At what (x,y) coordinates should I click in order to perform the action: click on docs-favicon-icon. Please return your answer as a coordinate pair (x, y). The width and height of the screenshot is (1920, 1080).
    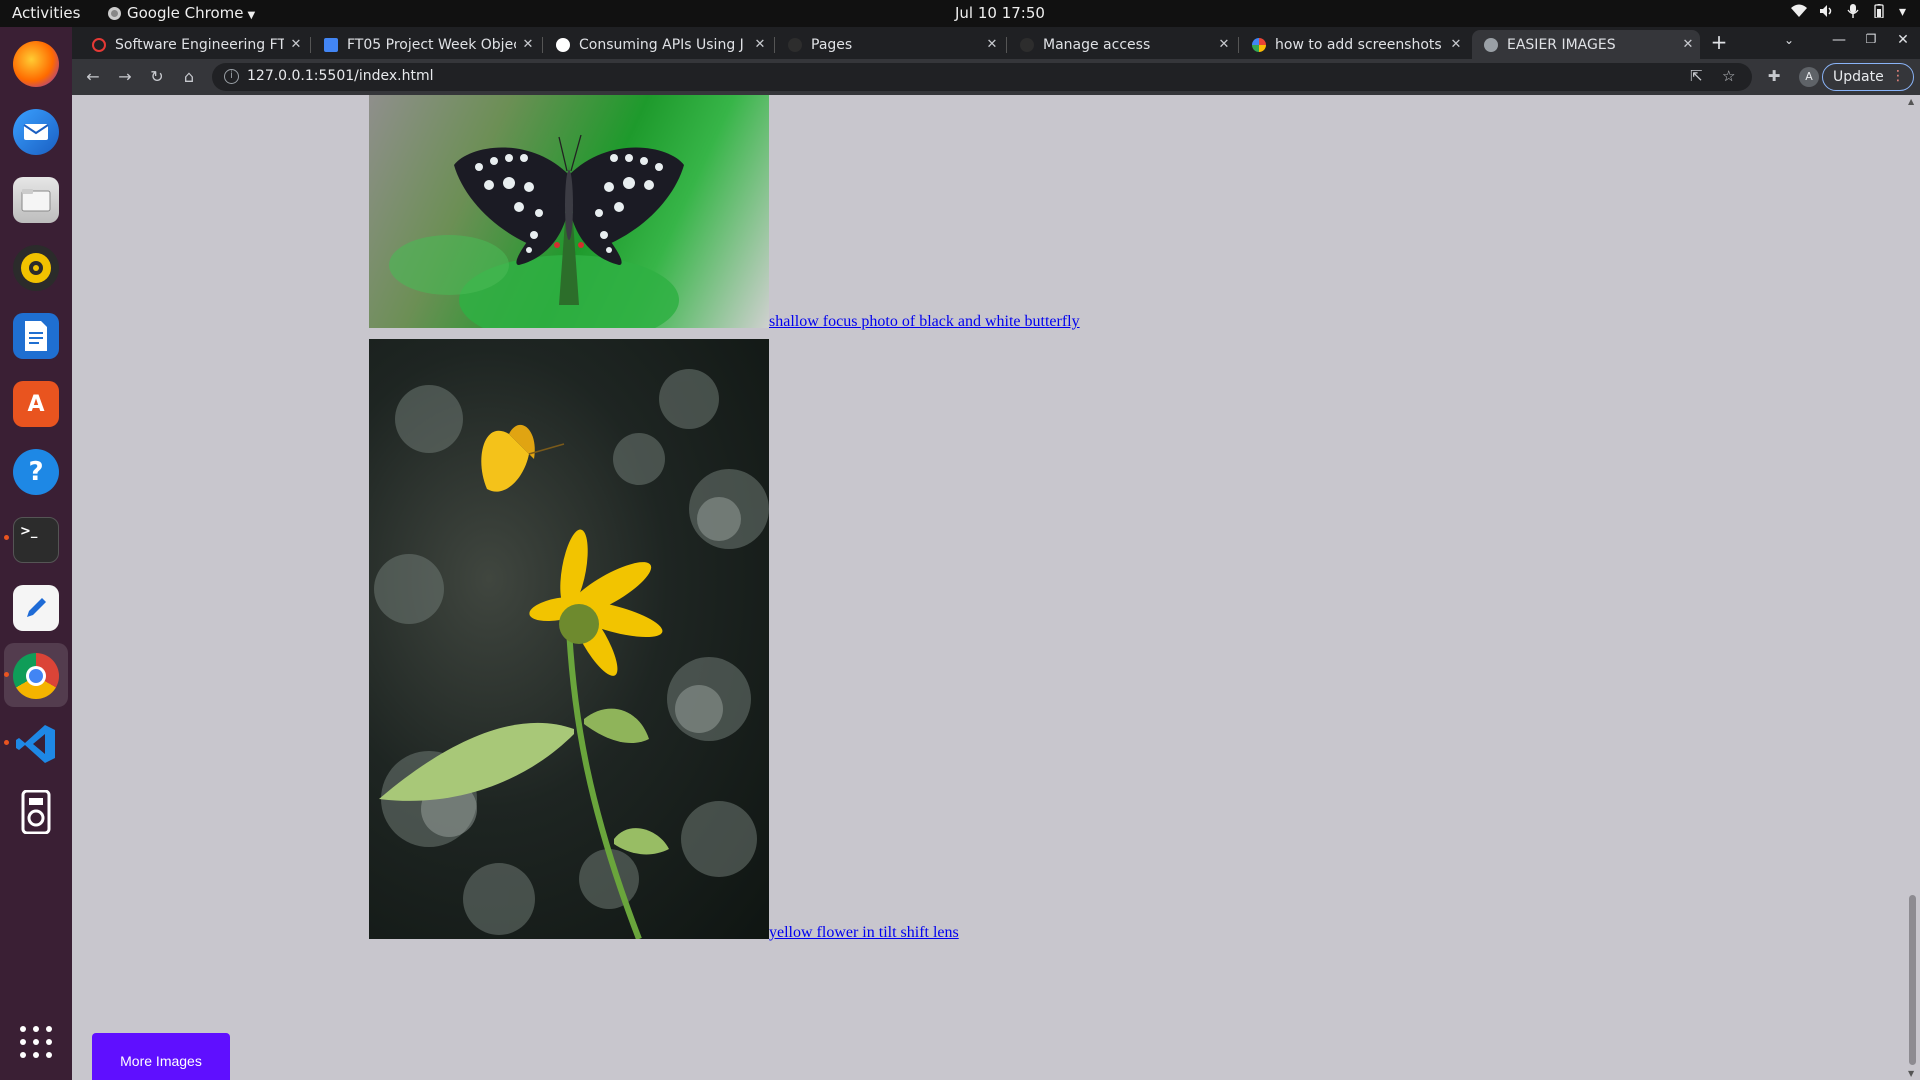
    Looking at the image, I should click on (331, 44).